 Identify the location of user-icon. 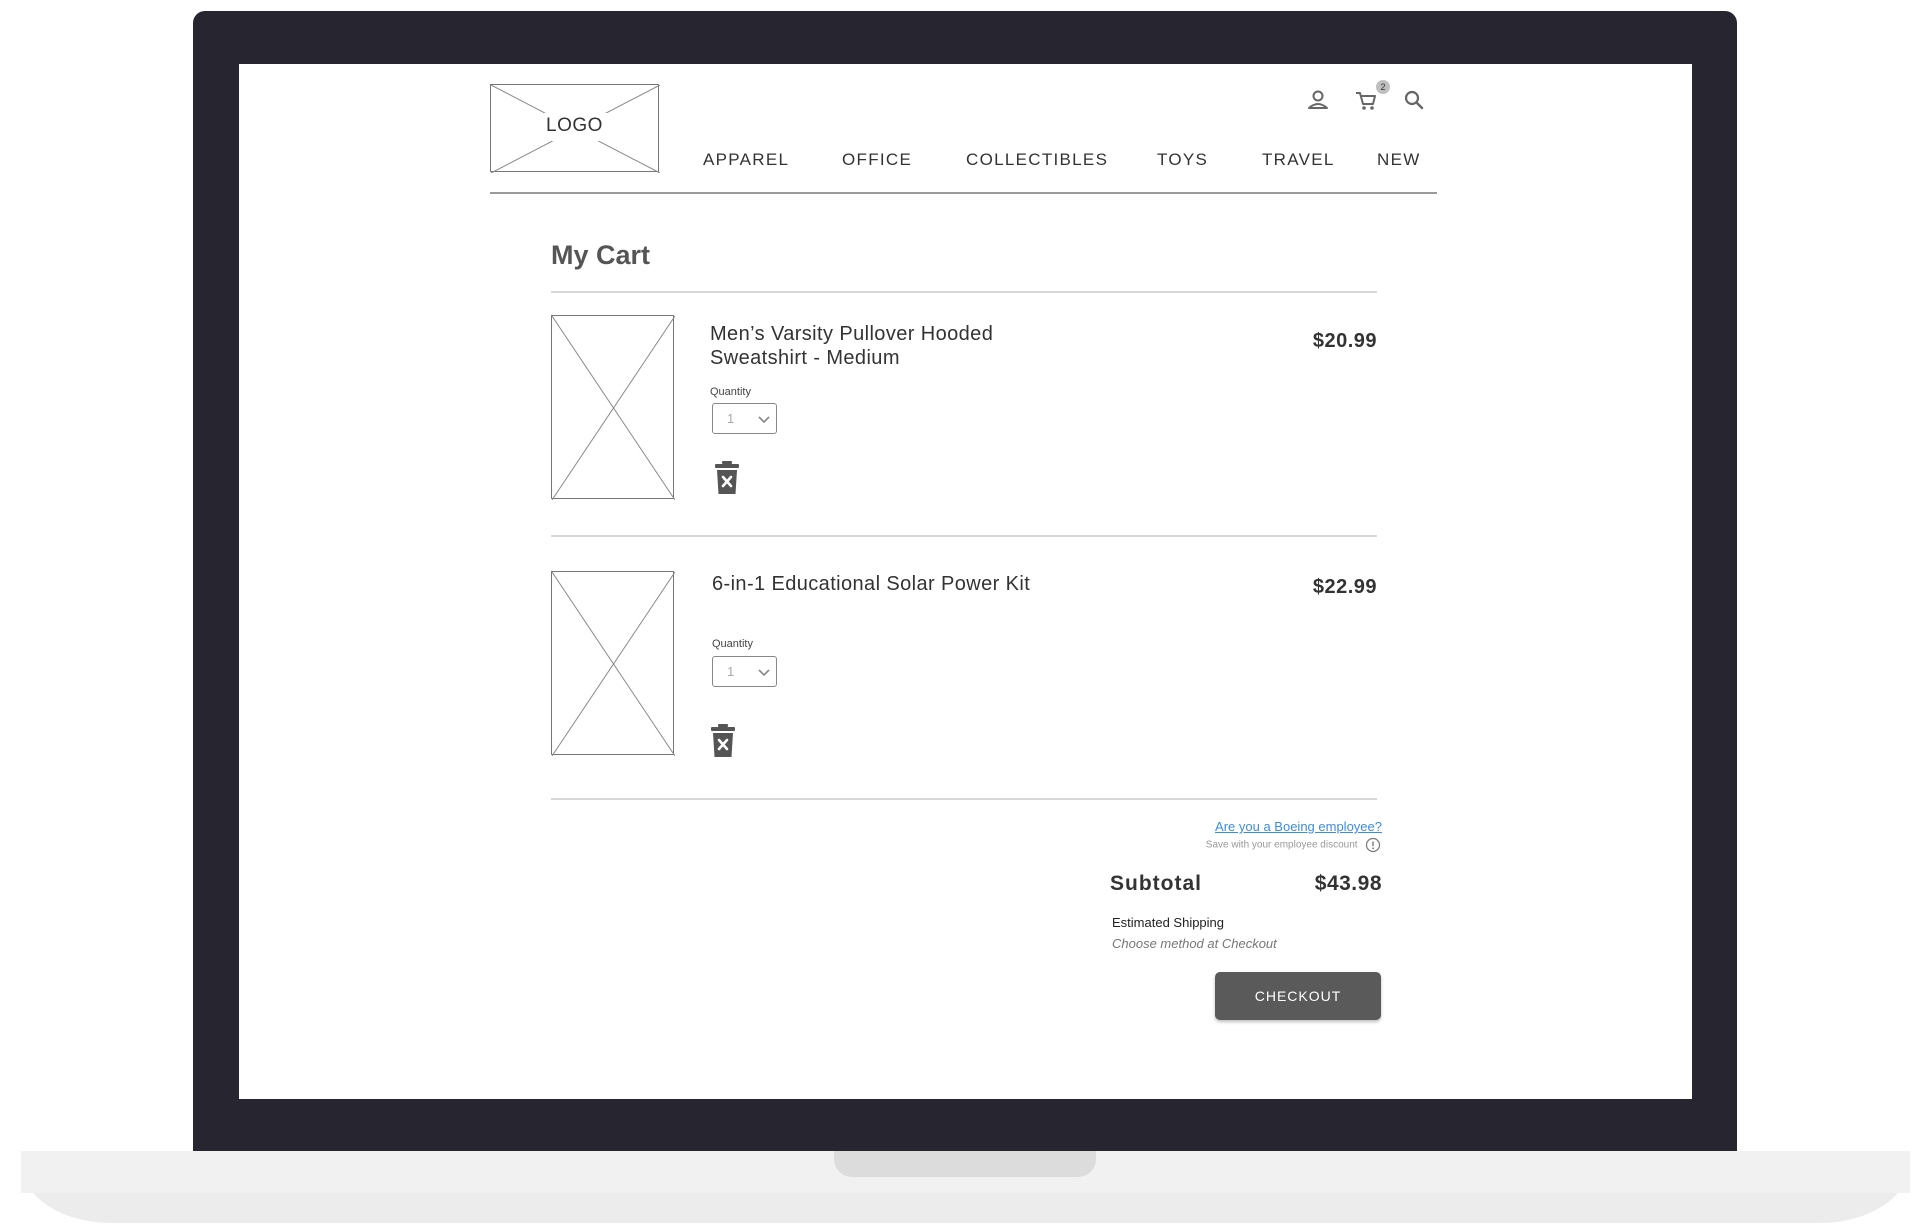
(1318, 100).